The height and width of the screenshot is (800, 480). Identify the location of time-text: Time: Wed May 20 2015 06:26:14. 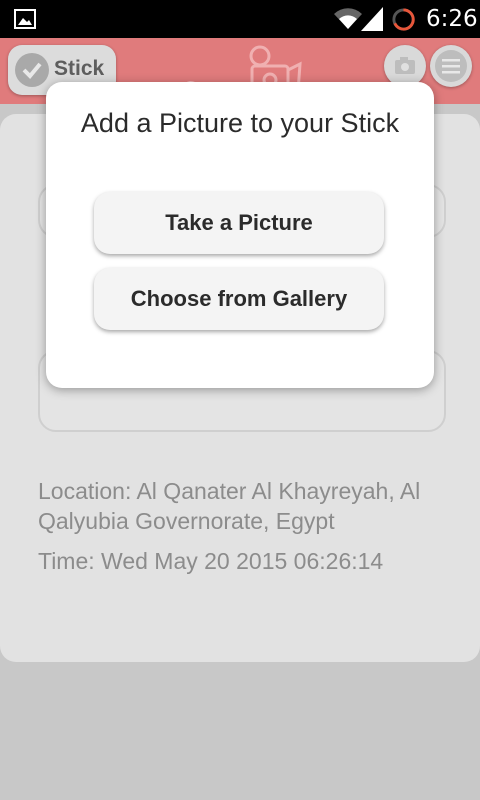
(211, 561).